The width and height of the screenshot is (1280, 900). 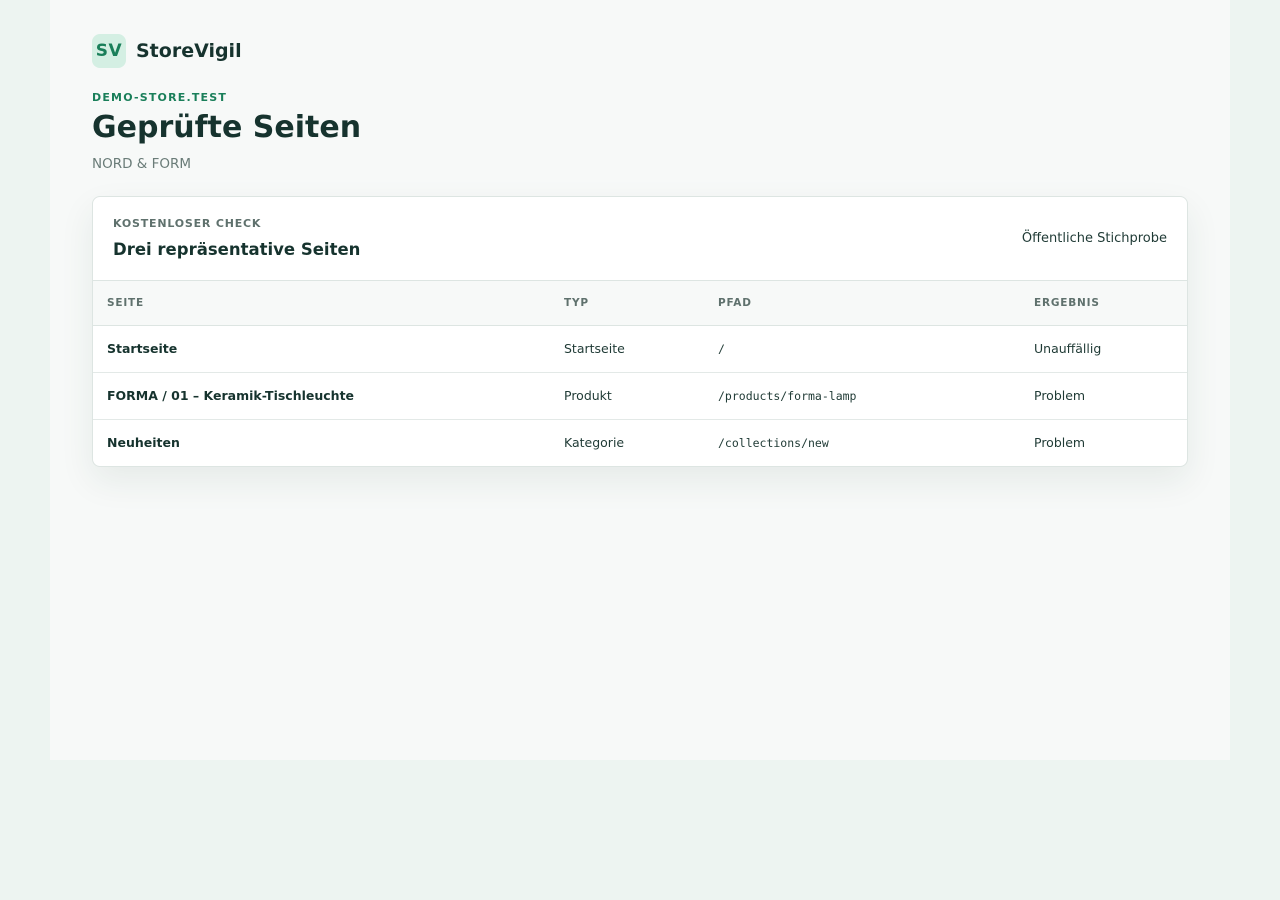 I want to click on brand: SV StoreVigil, so click(x=167, y=51).